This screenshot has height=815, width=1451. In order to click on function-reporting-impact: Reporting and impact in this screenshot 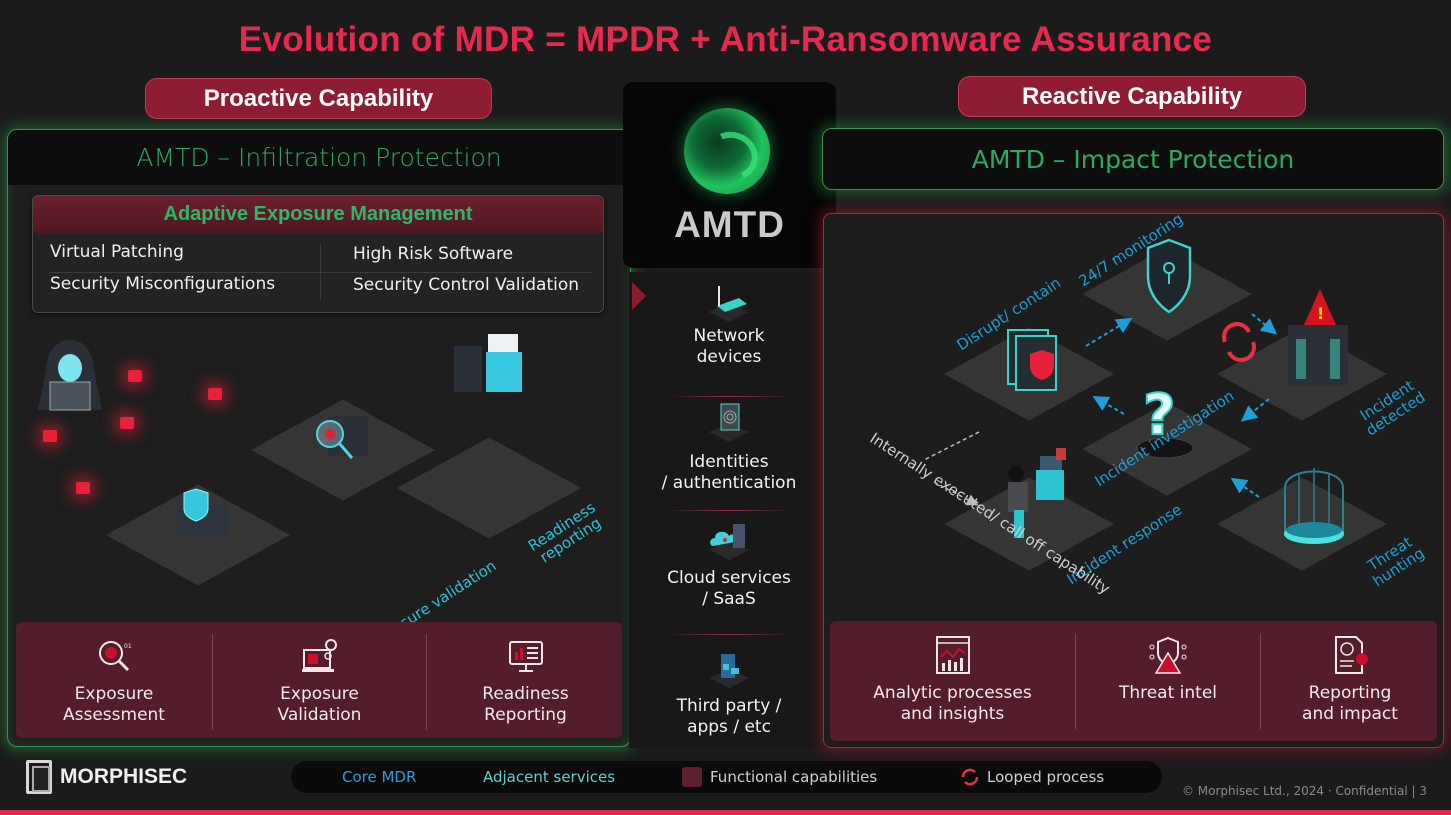, I will do `click(1350, 681)`.